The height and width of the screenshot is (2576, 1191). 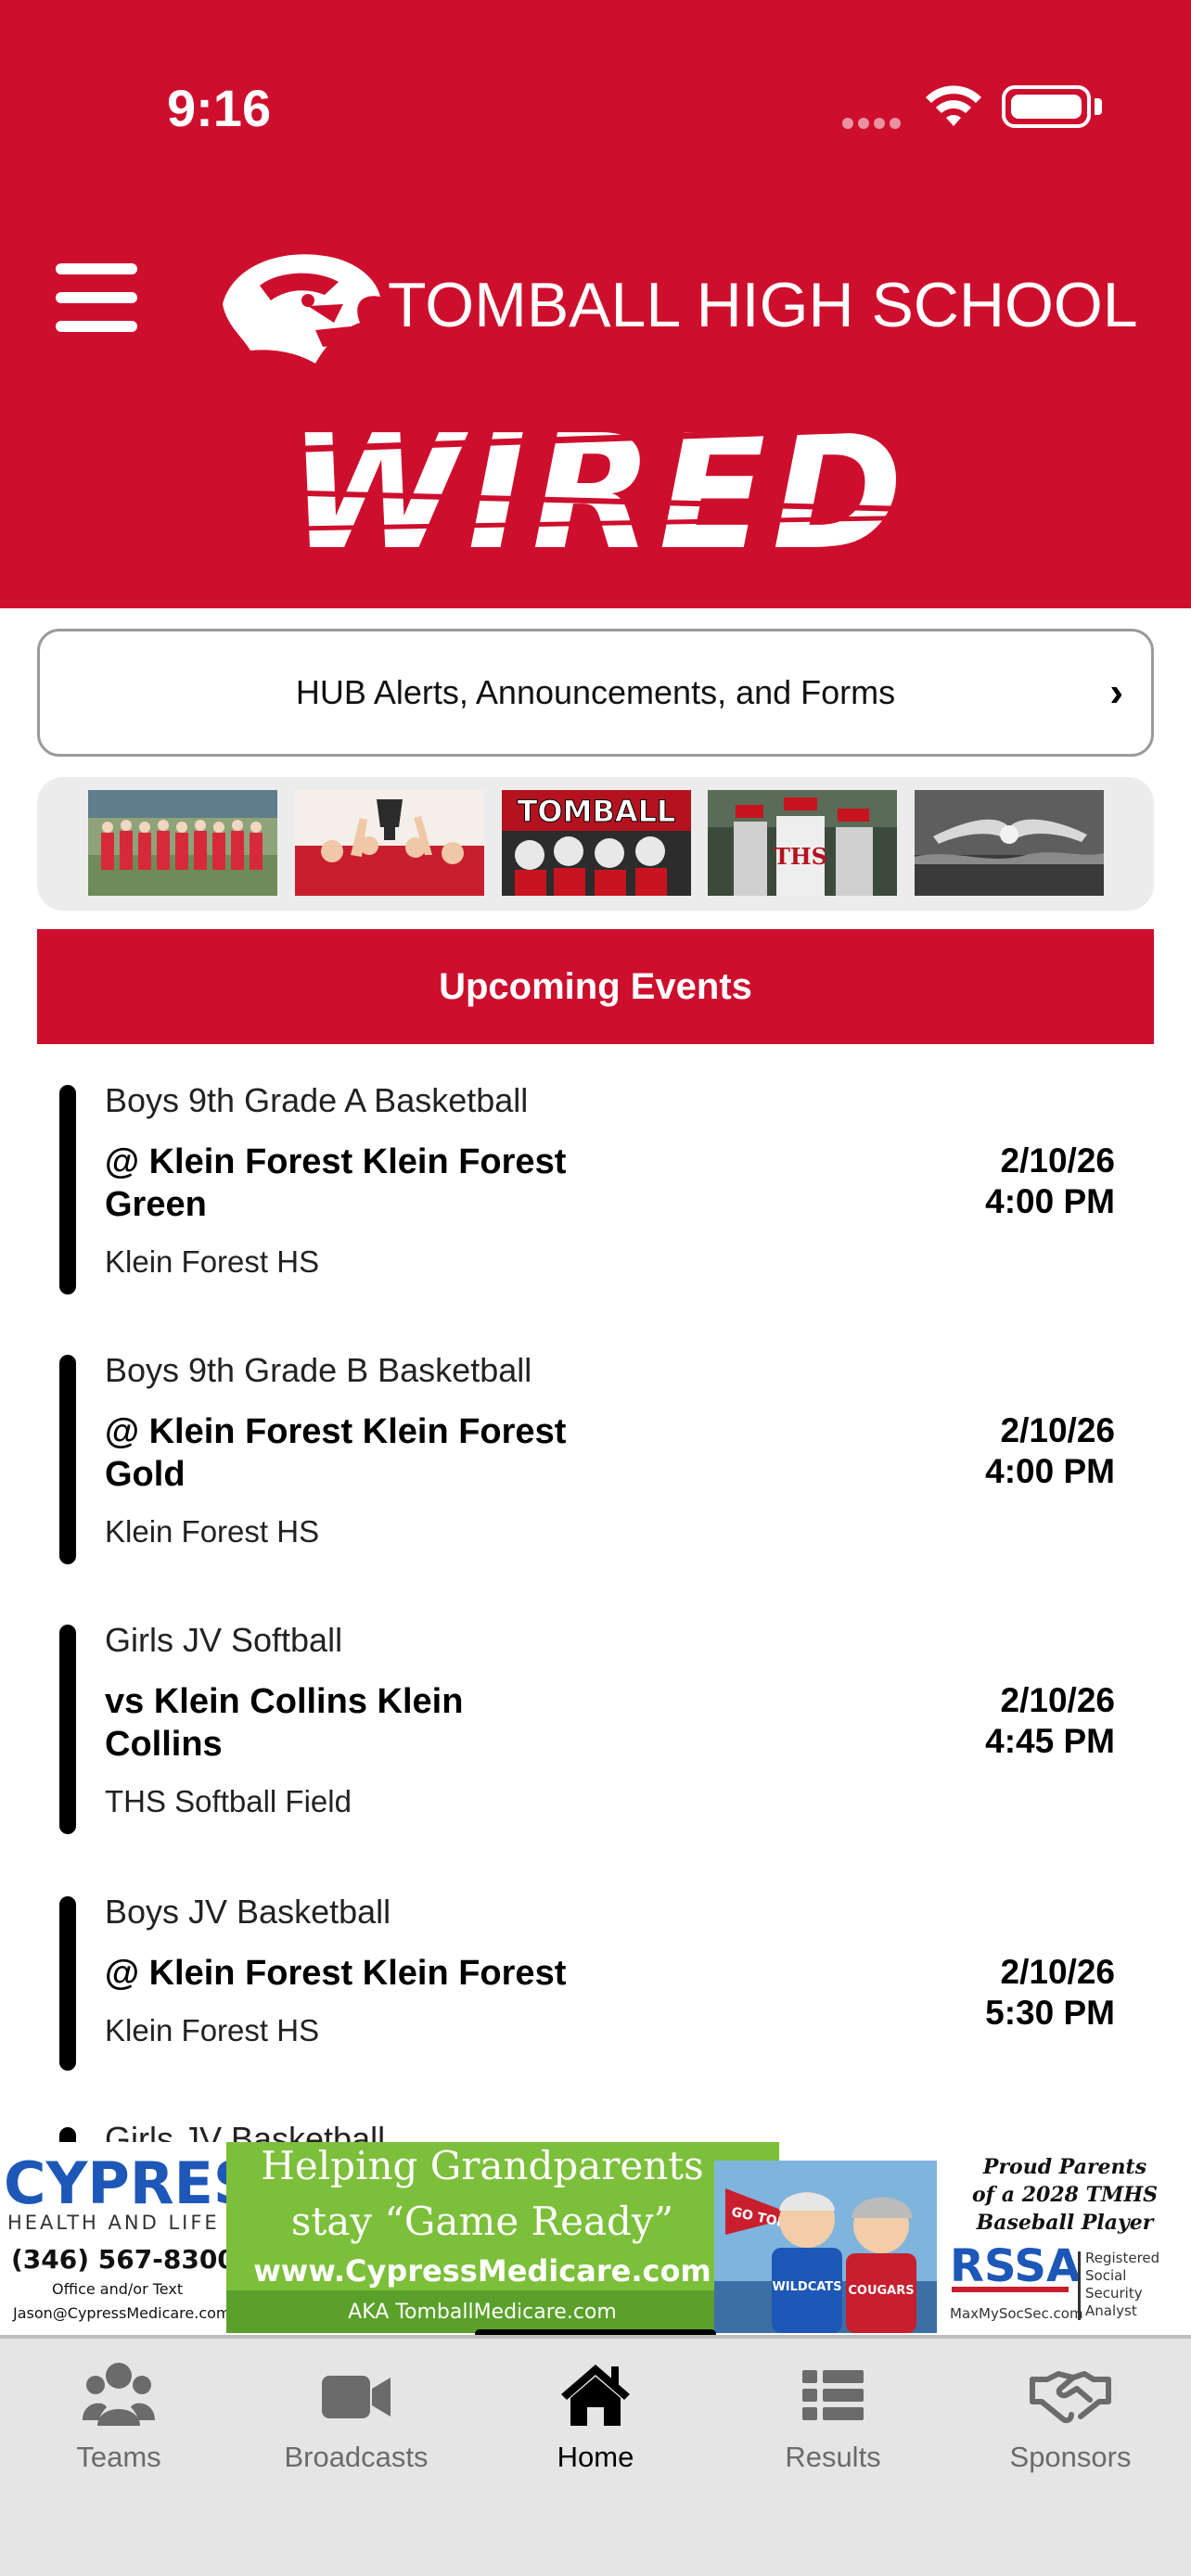 What do you see at coordinates (224, 1640) in the screenshot?
I see `event-sport: Girls JV Softball` at bounding box center [224, 1640].